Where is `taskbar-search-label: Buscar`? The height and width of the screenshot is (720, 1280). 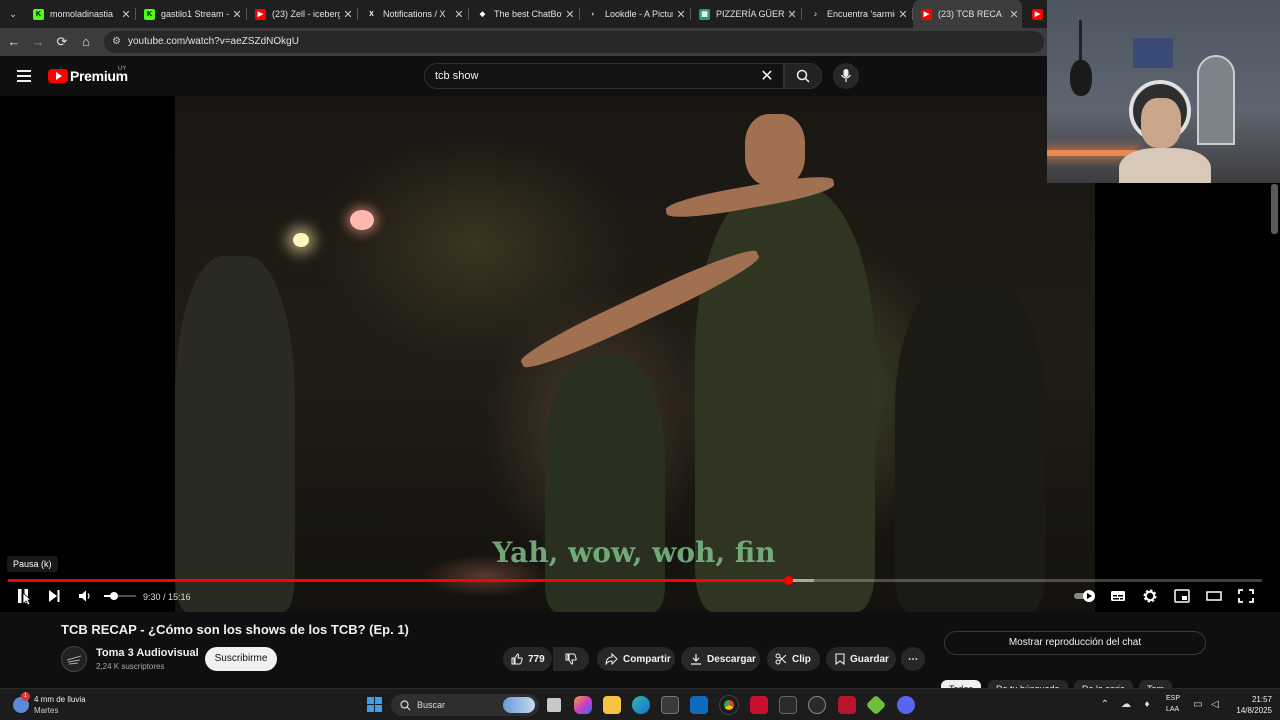 taskbar-search-label: Buscar is located at coordinates (431, 705).